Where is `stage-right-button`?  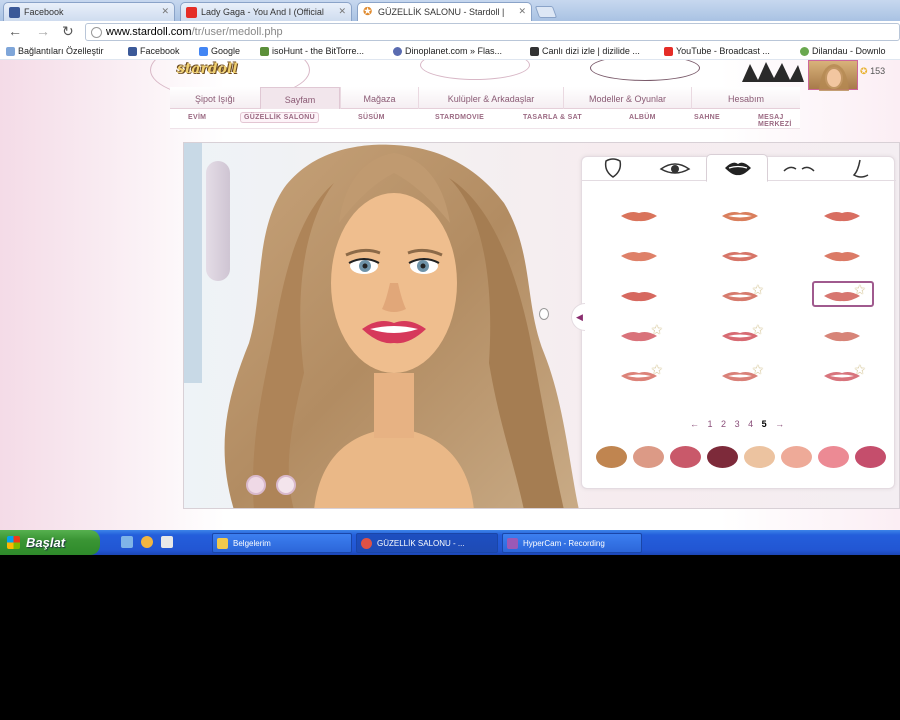
stage-right-button is located at coordinates (286, 485).